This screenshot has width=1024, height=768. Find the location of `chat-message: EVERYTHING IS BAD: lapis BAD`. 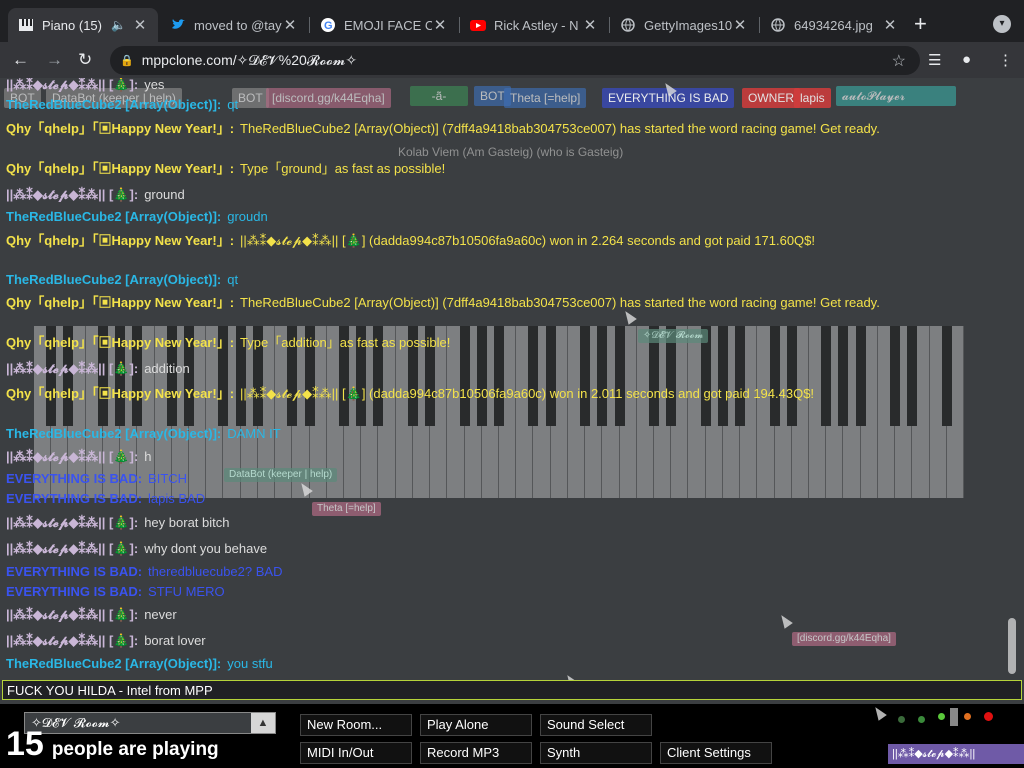

chat-message: EVERYTHING IS BAD: lapis BAD is located at coordinates (106, 498).